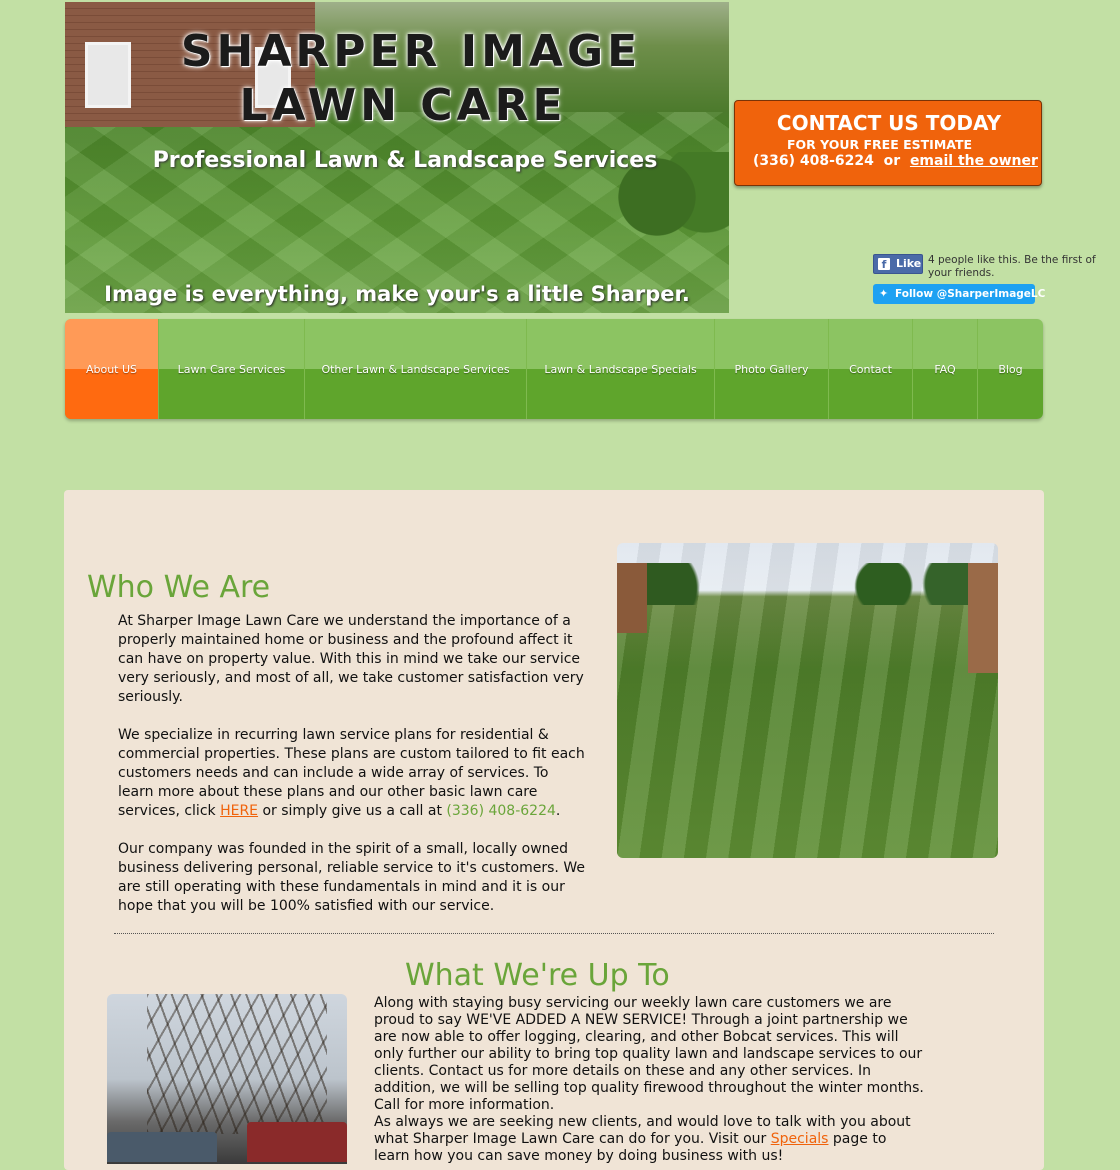 This screenshot has width=1120, height=1170. What do you see at coordinates (558, 811) in the screenshot?
I see `who-p2-after: .` at bounding box center [558, 811].